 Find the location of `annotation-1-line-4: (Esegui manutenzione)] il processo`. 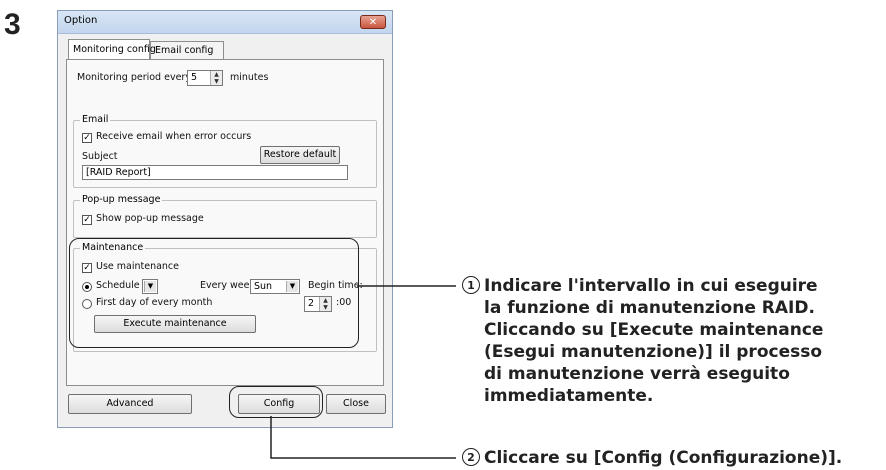

annotation-1-line-4: (Esegui manutenzione)] il processo is located at coordinates (653, 352).